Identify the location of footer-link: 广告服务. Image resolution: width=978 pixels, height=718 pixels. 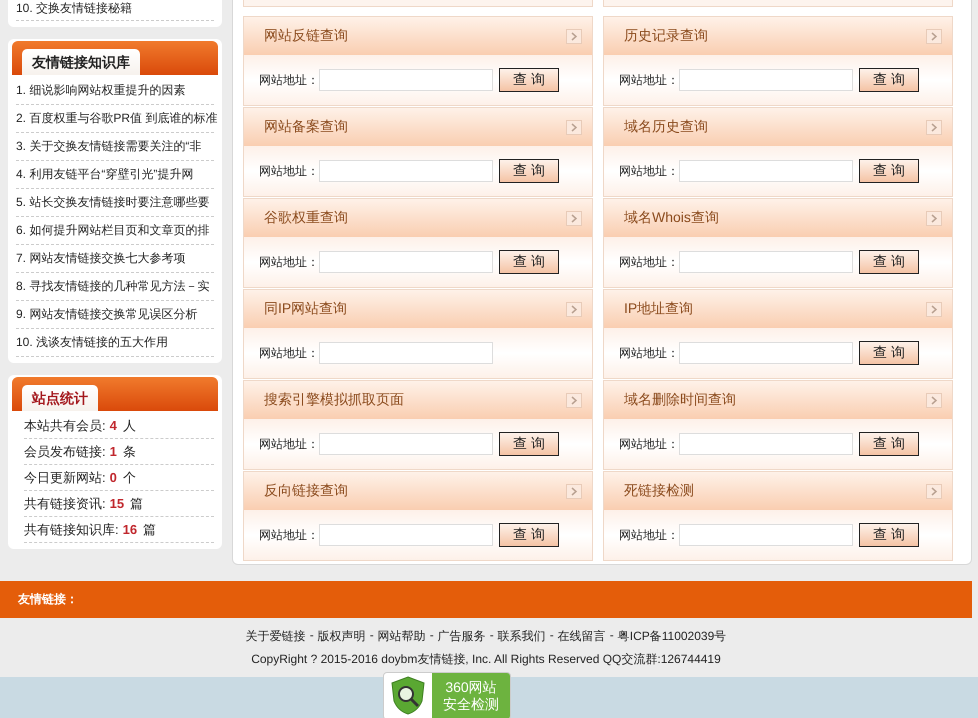
(462, 636).